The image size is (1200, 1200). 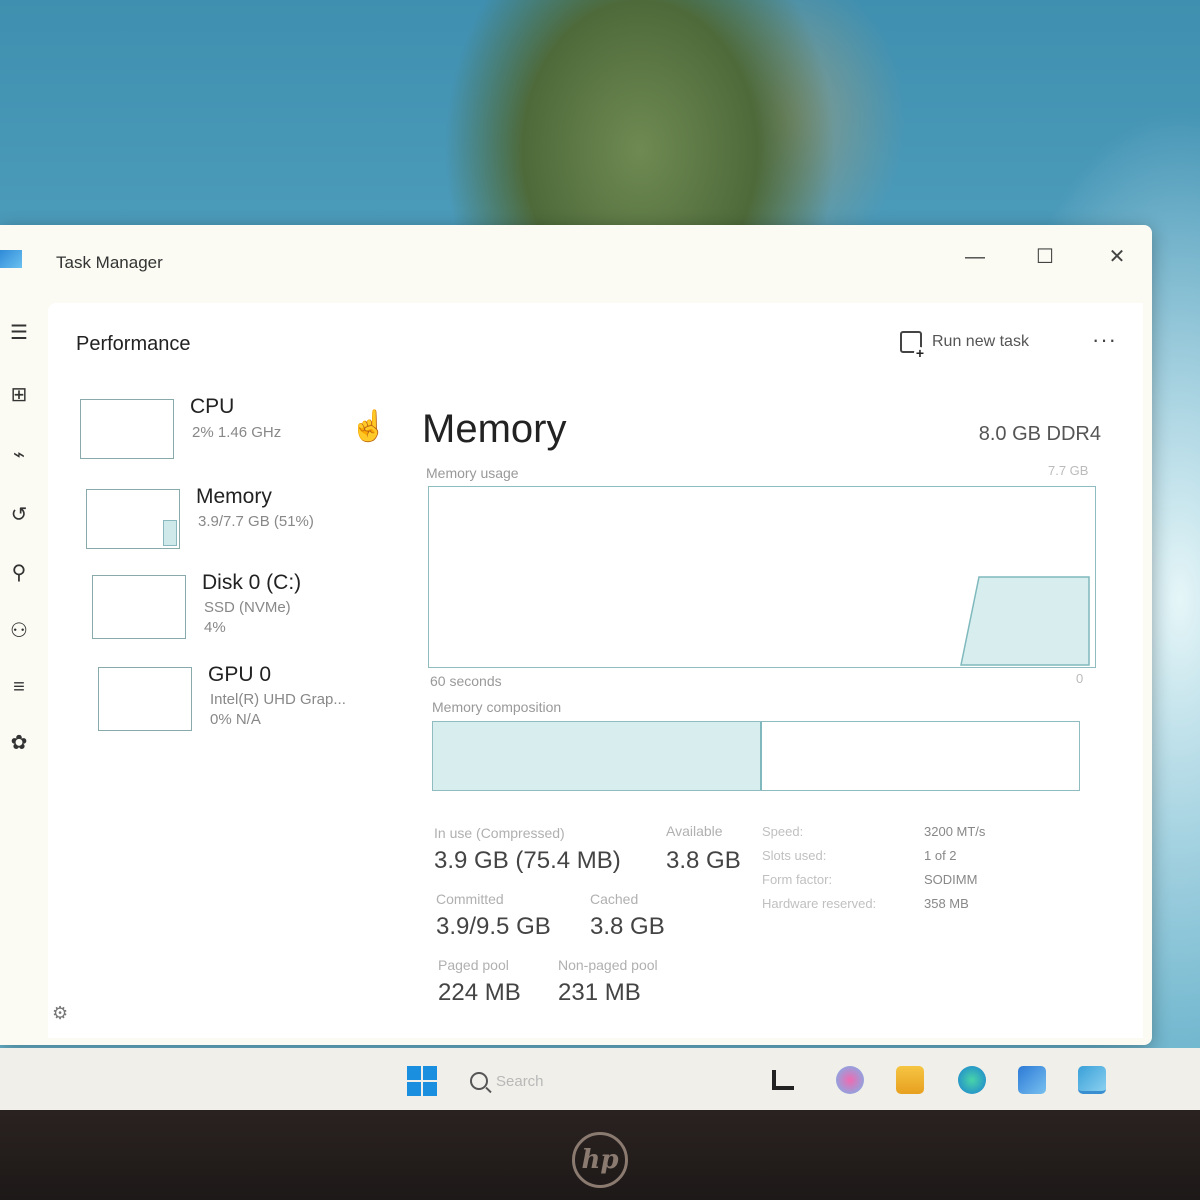 I want to click on hardware-reserved-label: Hardware reserved:, so click(x=819, y=903).